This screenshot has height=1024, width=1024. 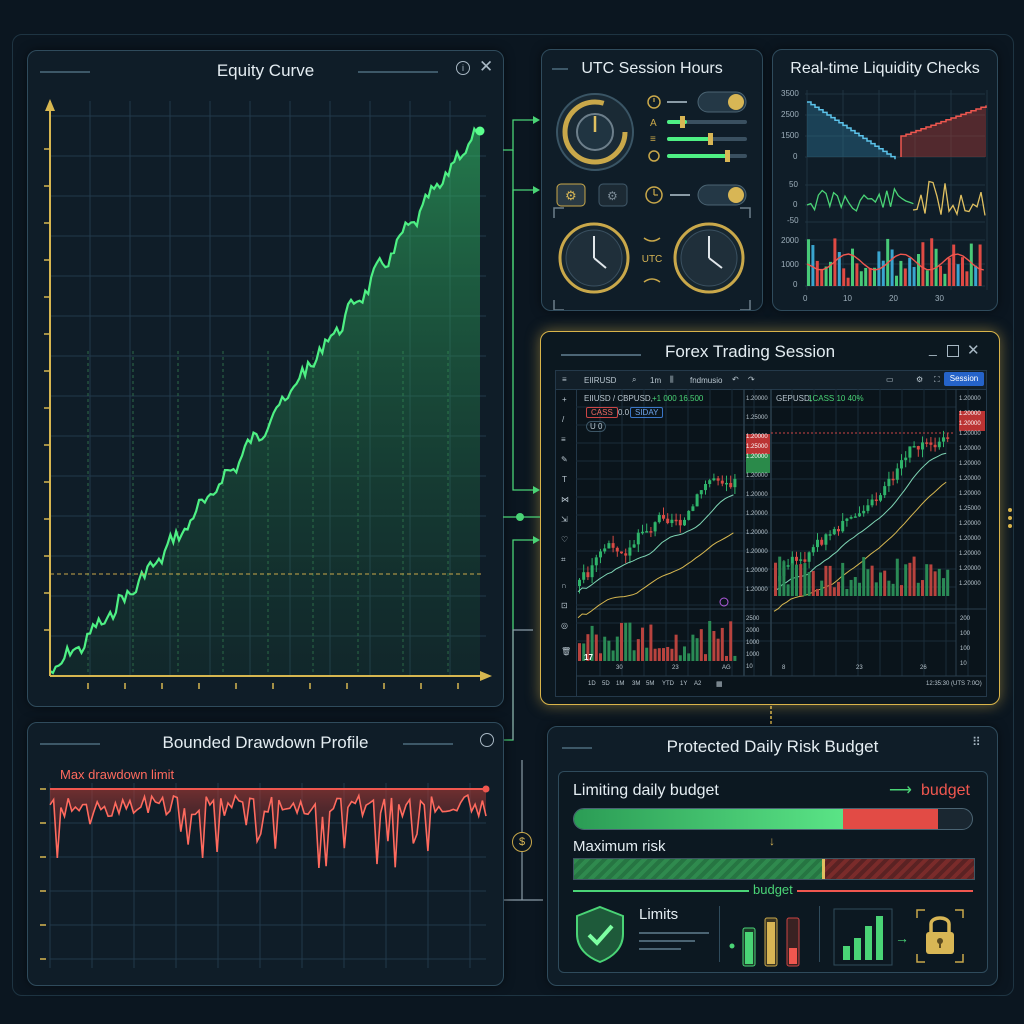 I want to click on sell-badge: CASS, so click(x=602, y=412).